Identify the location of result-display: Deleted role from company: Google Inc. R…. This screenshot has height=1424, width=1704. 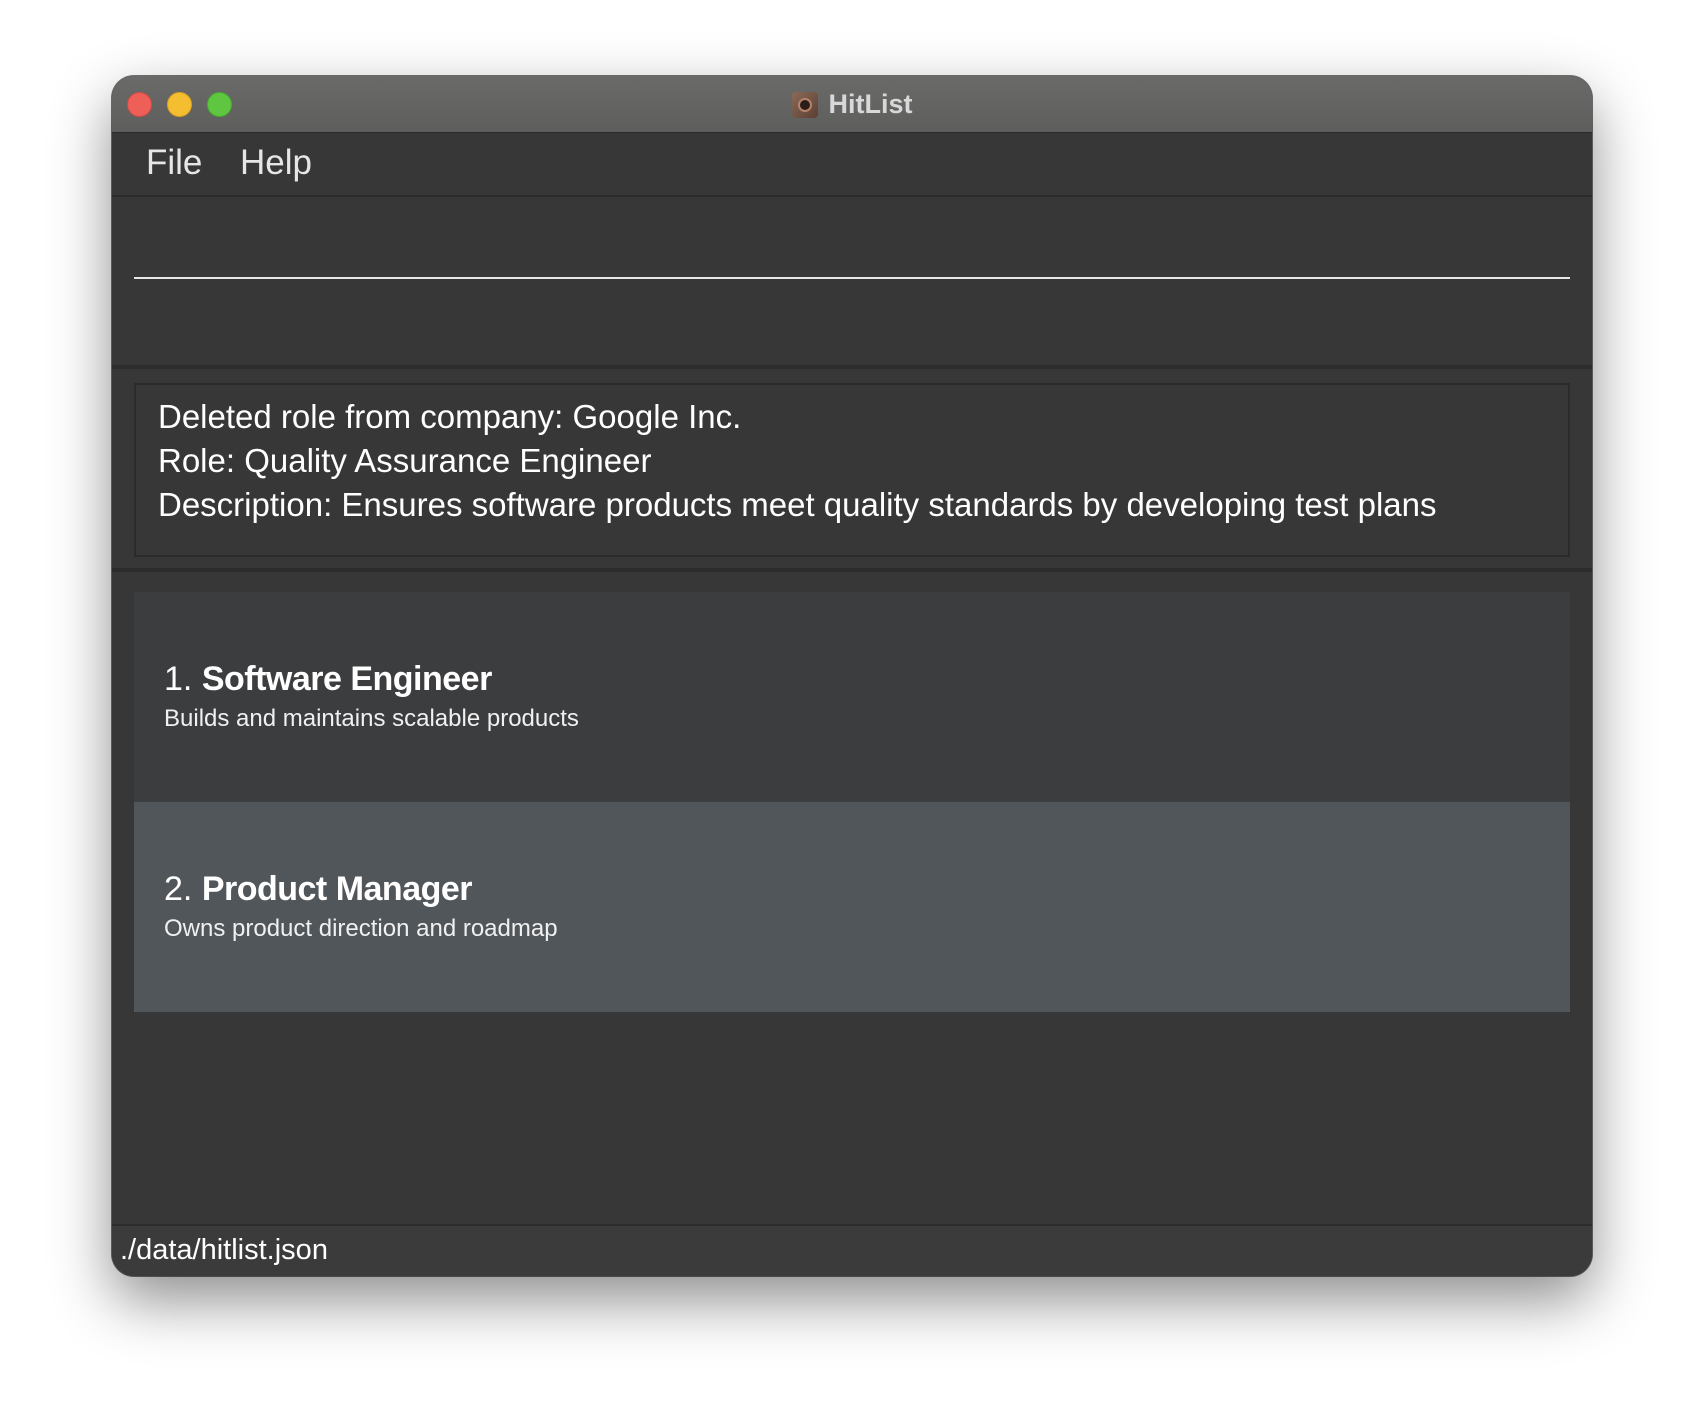
(852, 470).